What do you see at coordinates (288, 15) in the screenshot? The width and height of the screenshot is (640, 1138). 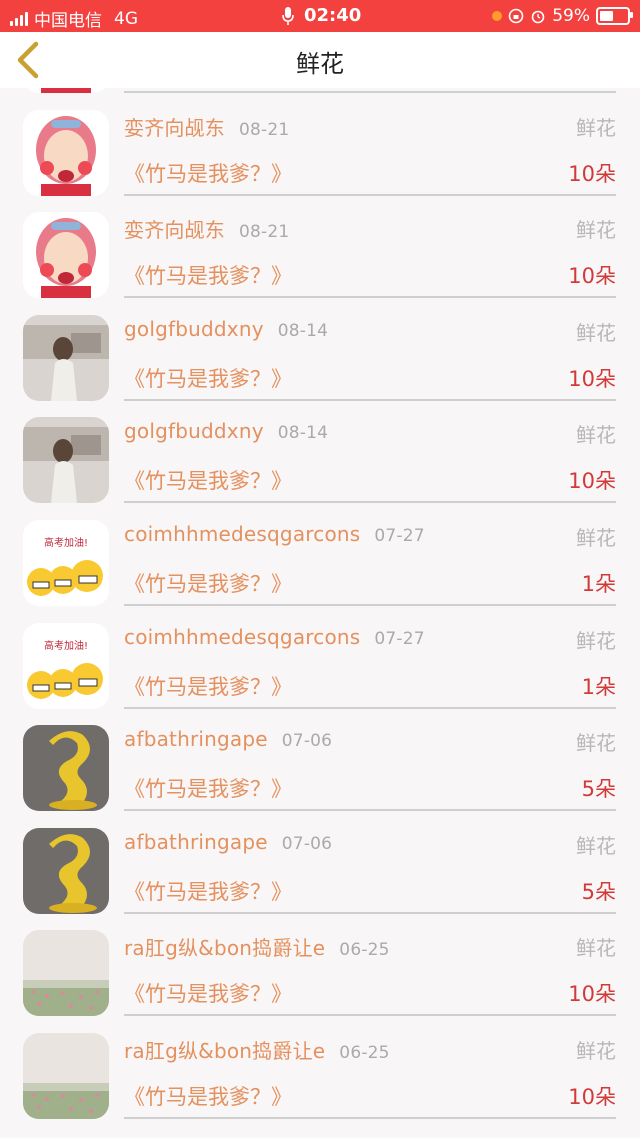 I see `microphone-icon` at bounding box center [288, 15].